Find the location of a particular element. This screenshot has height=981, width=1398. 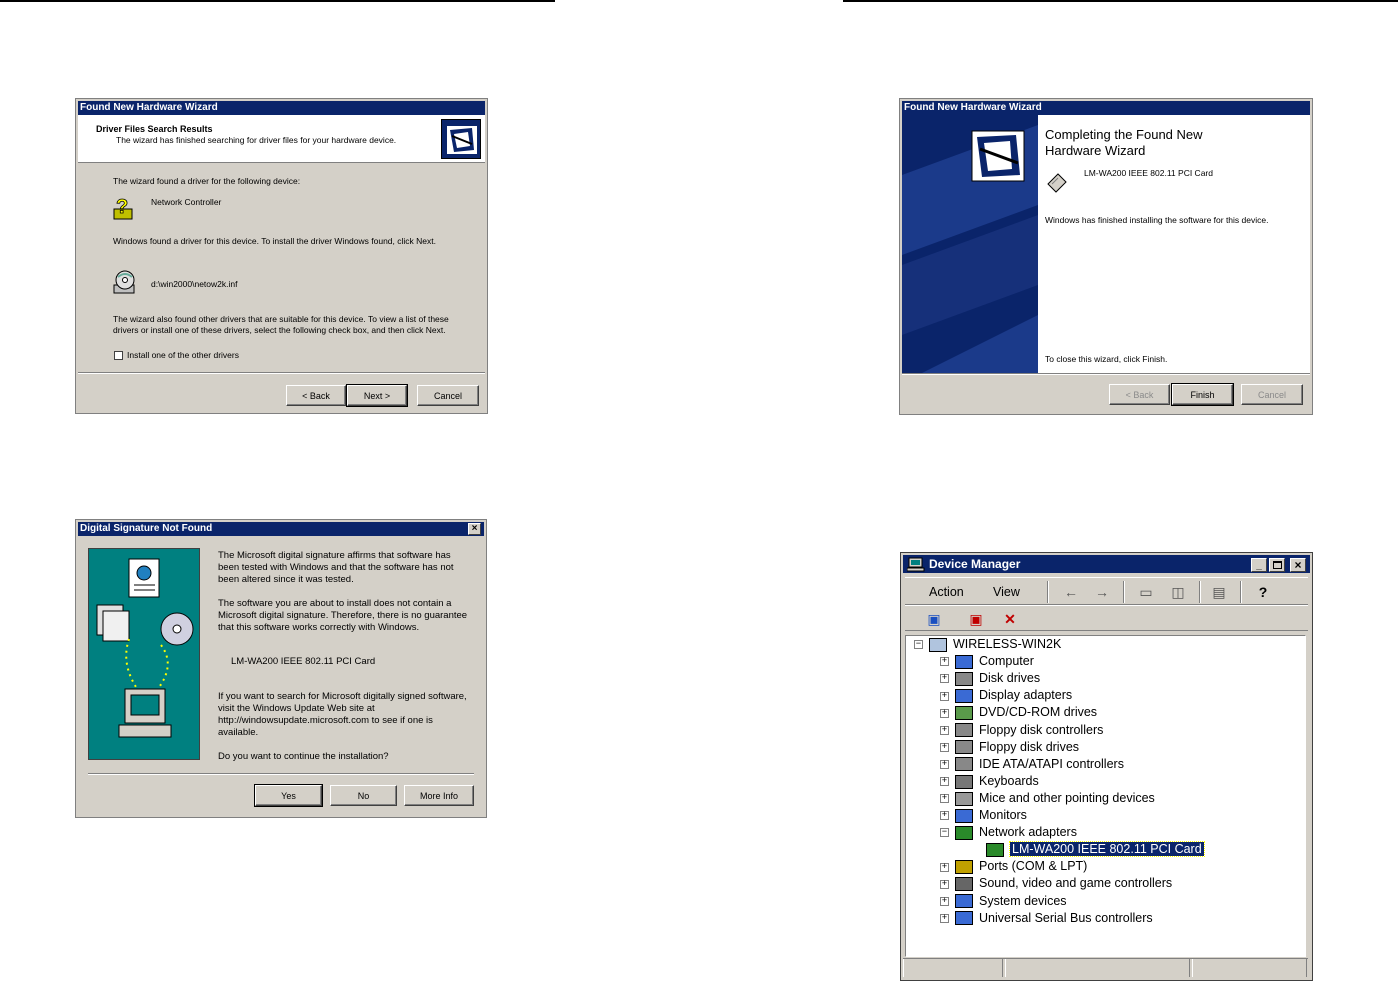

yes-button: Yes is located at coordinates (288, 795).